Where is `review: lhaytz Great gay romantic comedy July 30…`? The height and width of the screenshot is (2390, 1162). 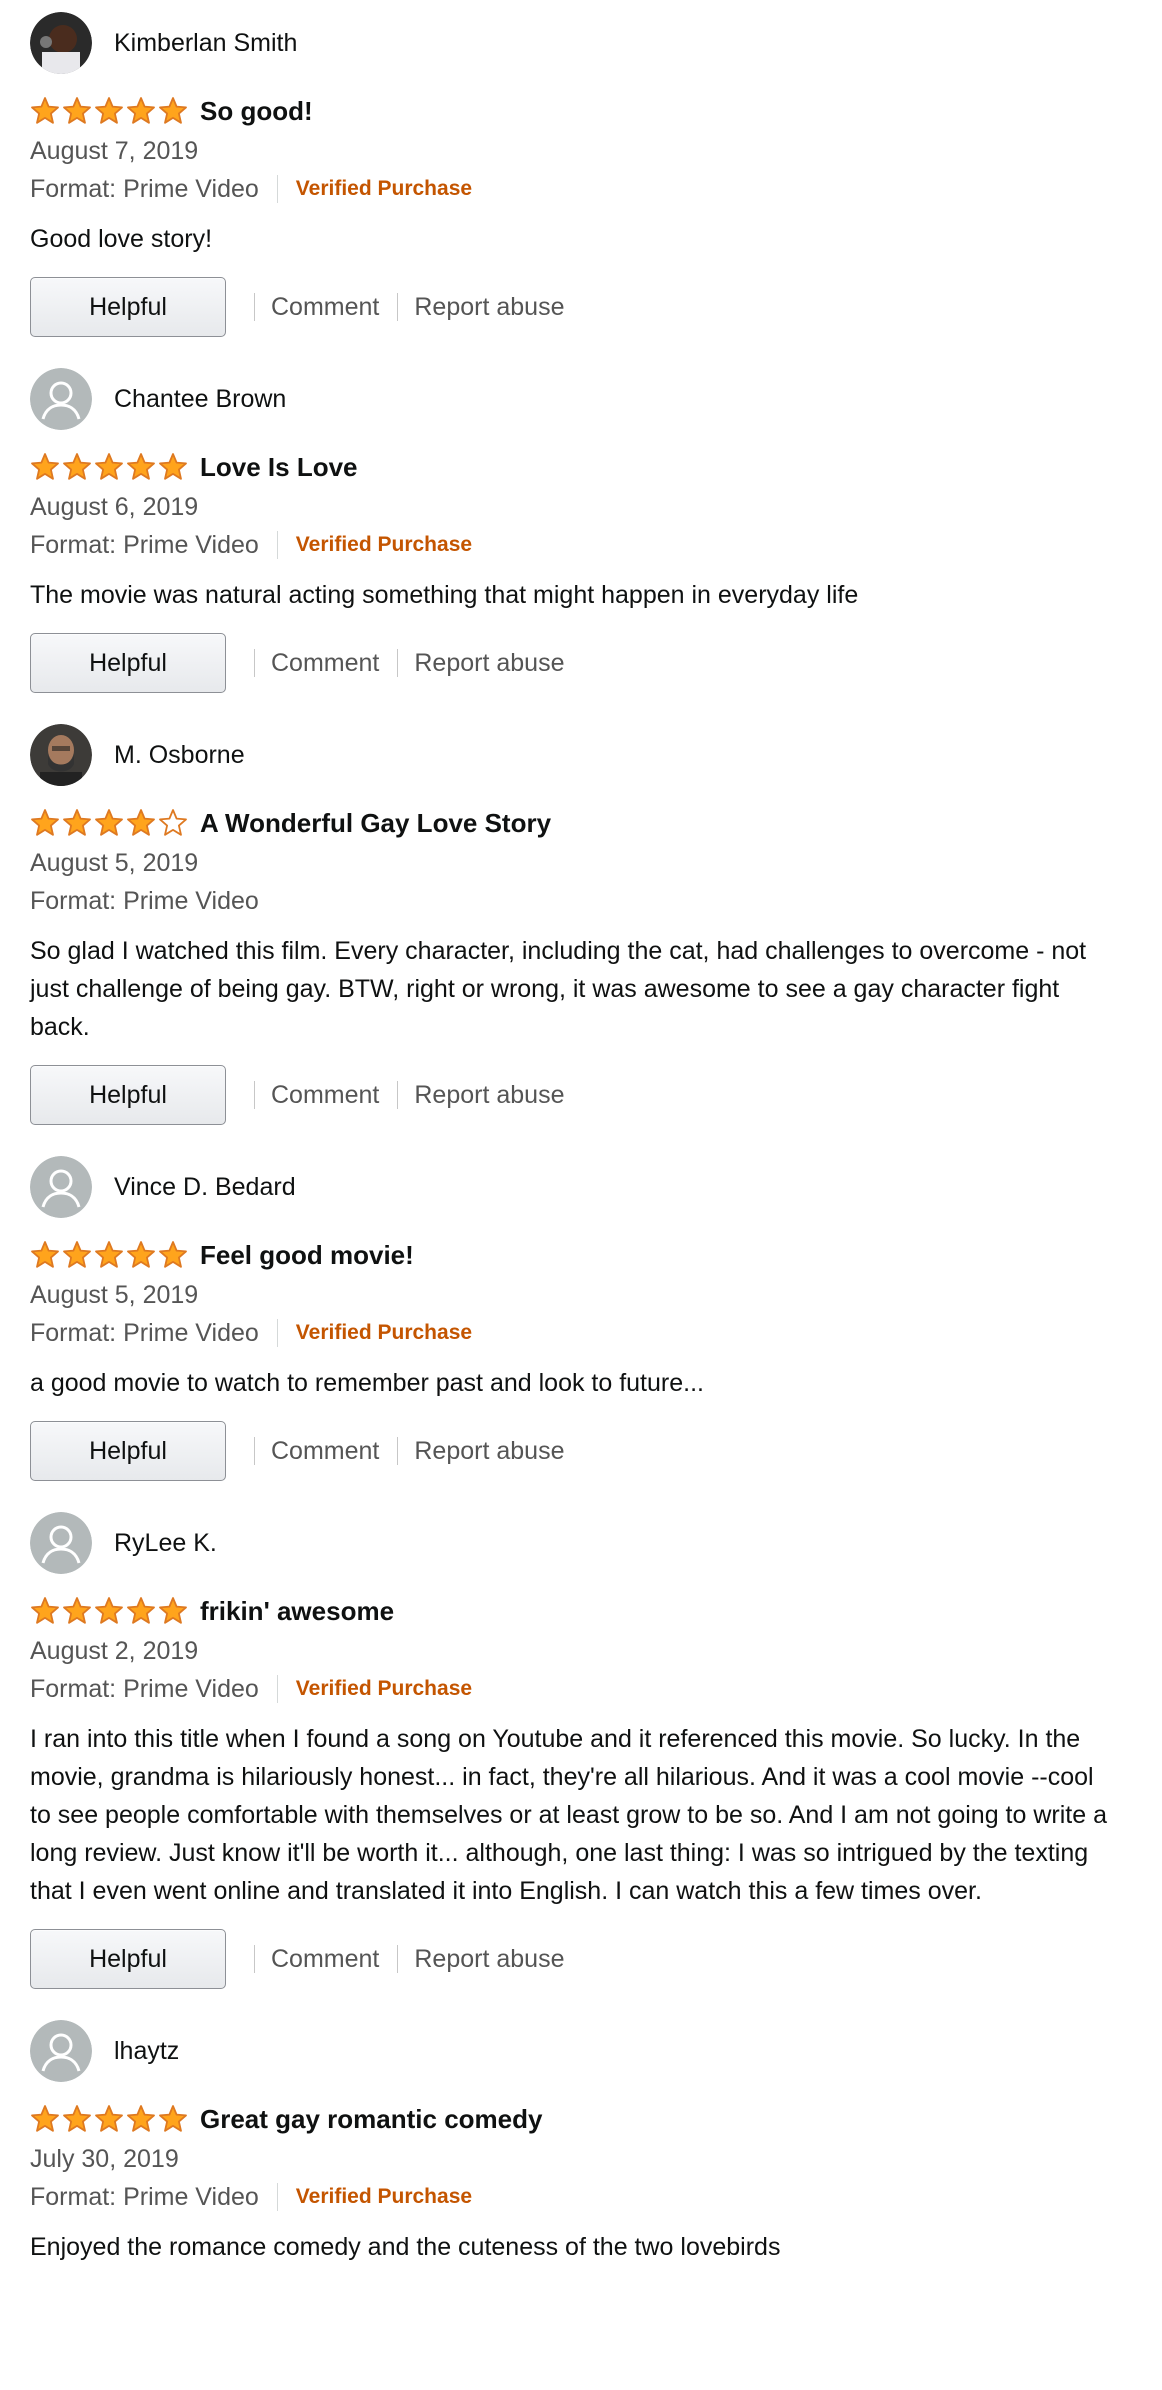
review: lhaytz Great gay romantic comedy July 30… is located at coordinates (596, 2143).